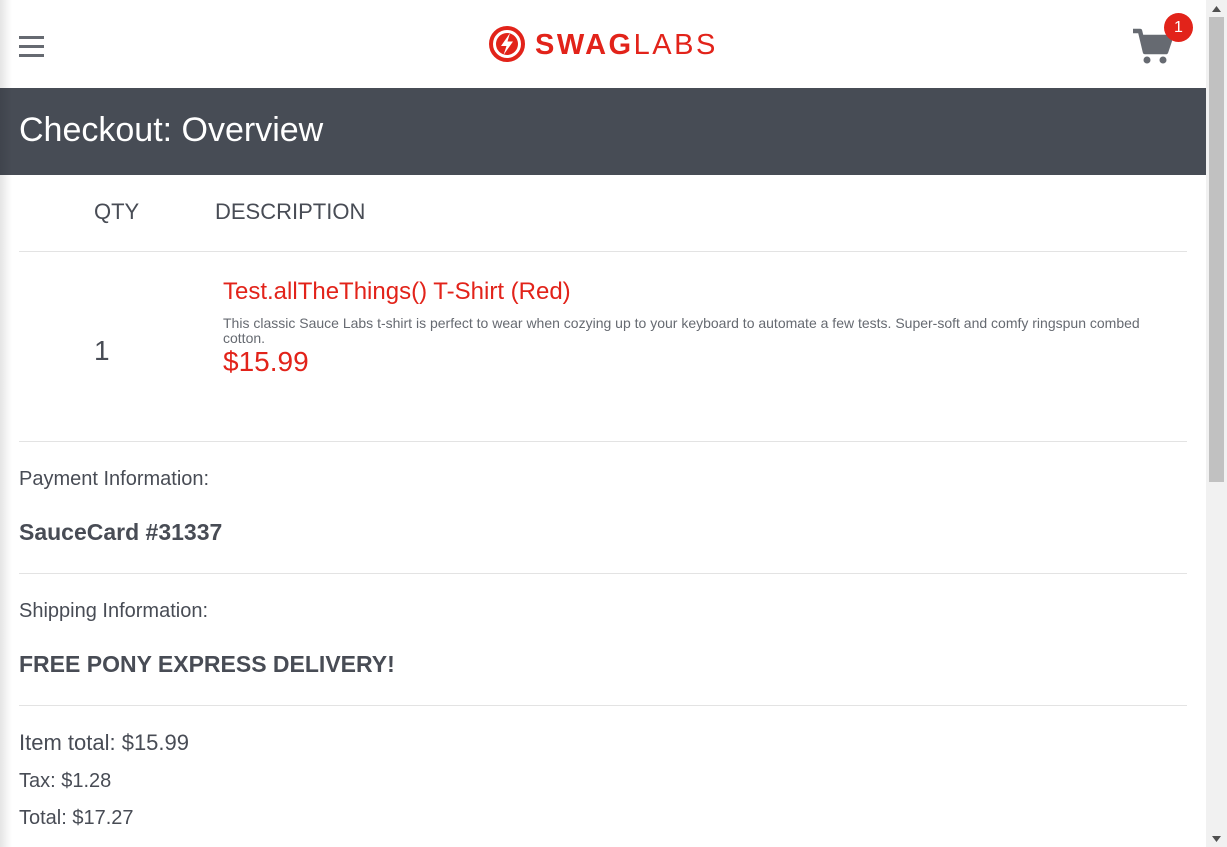 Image resolution: width=1227 pixels, height=847 pixels. Describe the element at coordinates (266, 361) in the screenshot. I see `item-price: $15.99` at that location.